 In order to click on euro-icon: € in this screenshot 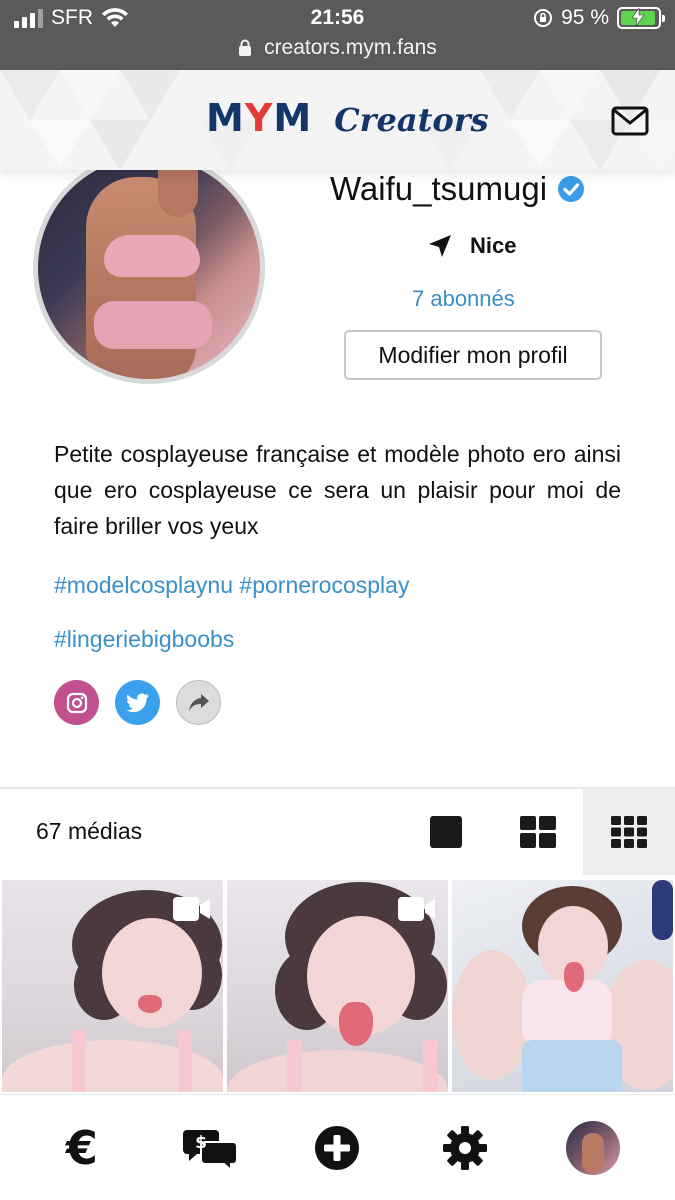, I will do `click(81, 1147)`.